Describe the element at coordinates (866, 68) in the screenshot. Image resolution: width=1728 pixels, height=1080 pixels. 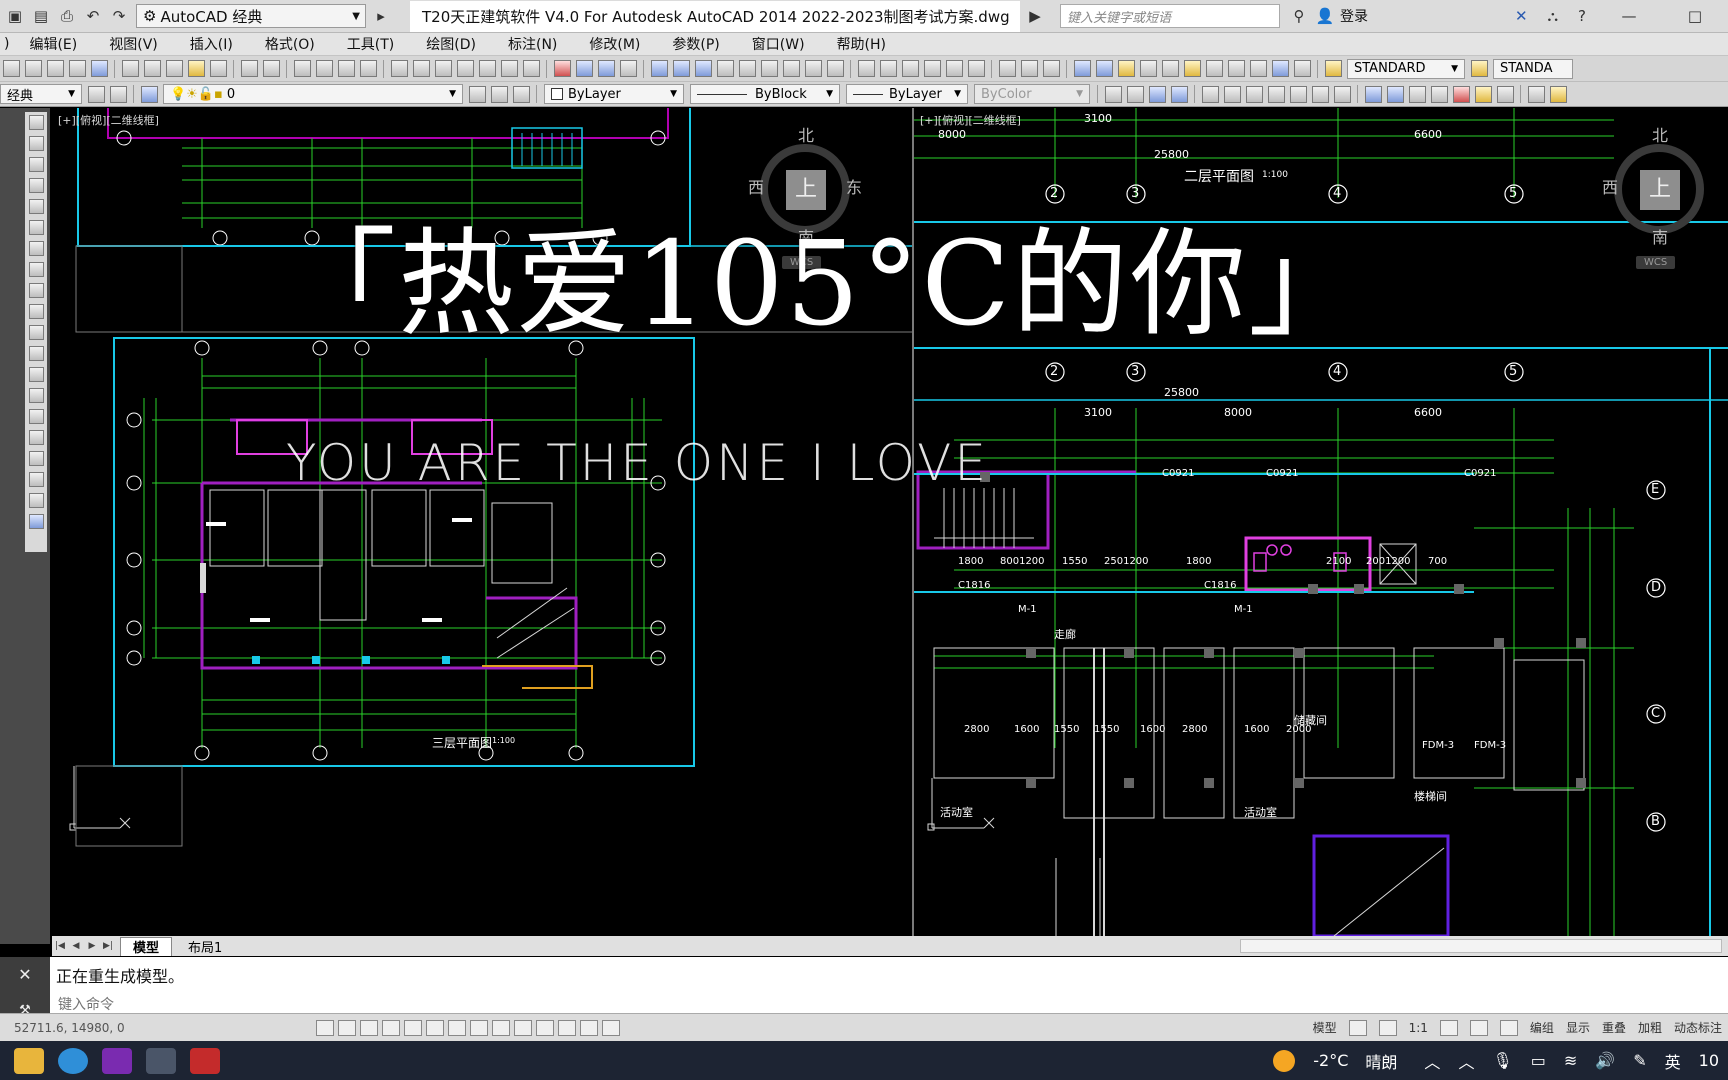
I see `dim-linear-icon` at that location.